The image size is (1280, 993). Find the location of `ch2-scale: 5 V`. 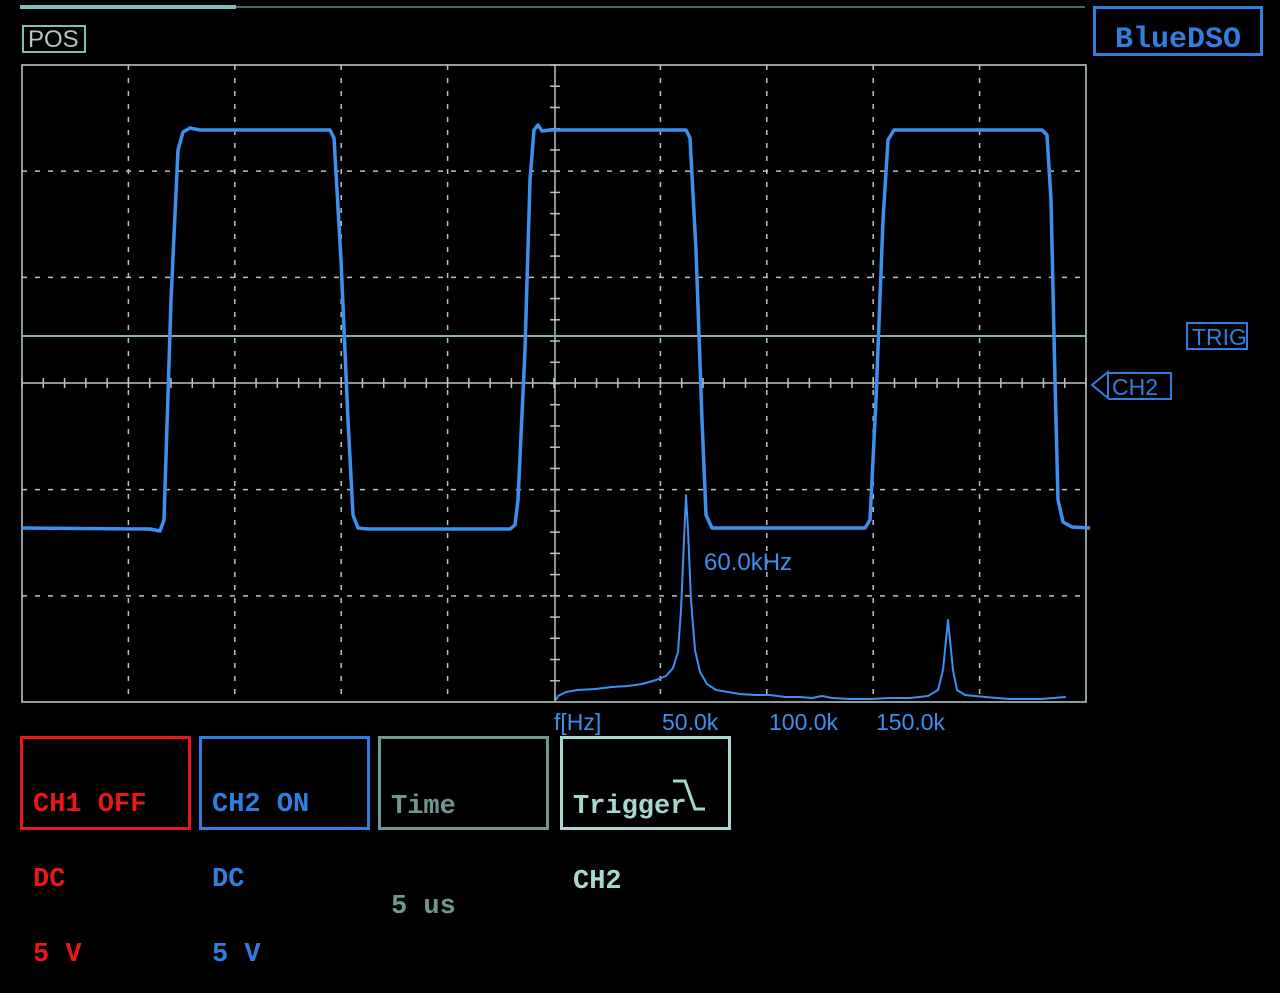

ch2-scale: 5 V is located at coordinates (236, 955).